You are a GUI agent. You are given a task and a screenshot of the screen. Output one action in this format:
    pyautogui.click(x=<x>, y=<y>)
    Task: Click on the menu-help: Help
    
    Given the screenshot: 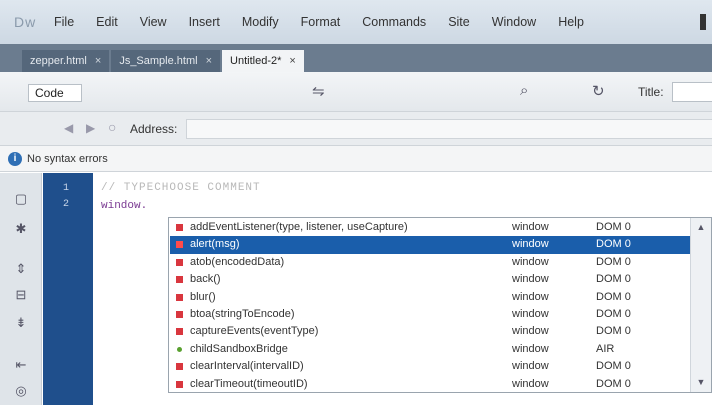 What is the action you would take?
    pyautogui.click(x=571, y=22)
    